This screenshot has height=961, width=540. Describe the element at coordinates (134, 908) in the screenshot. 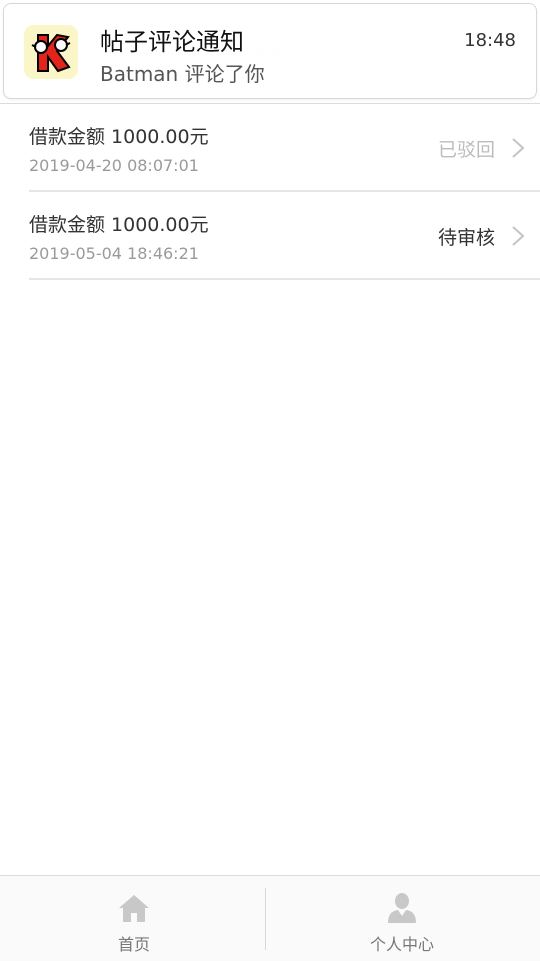

I see `home-icon` at that location.